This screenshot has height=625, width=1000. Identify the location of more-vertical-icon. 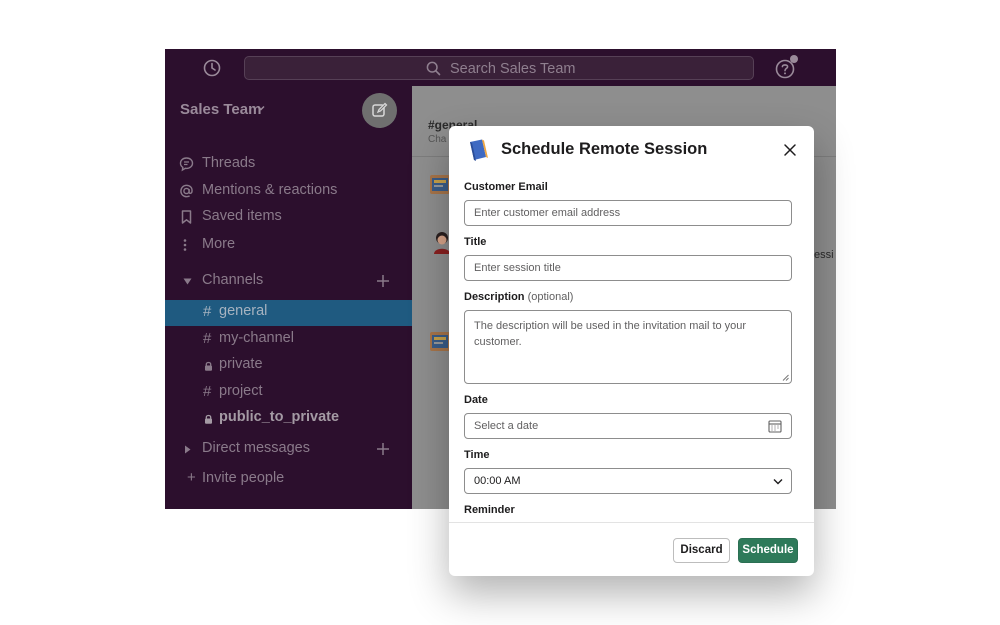
(185, 245).